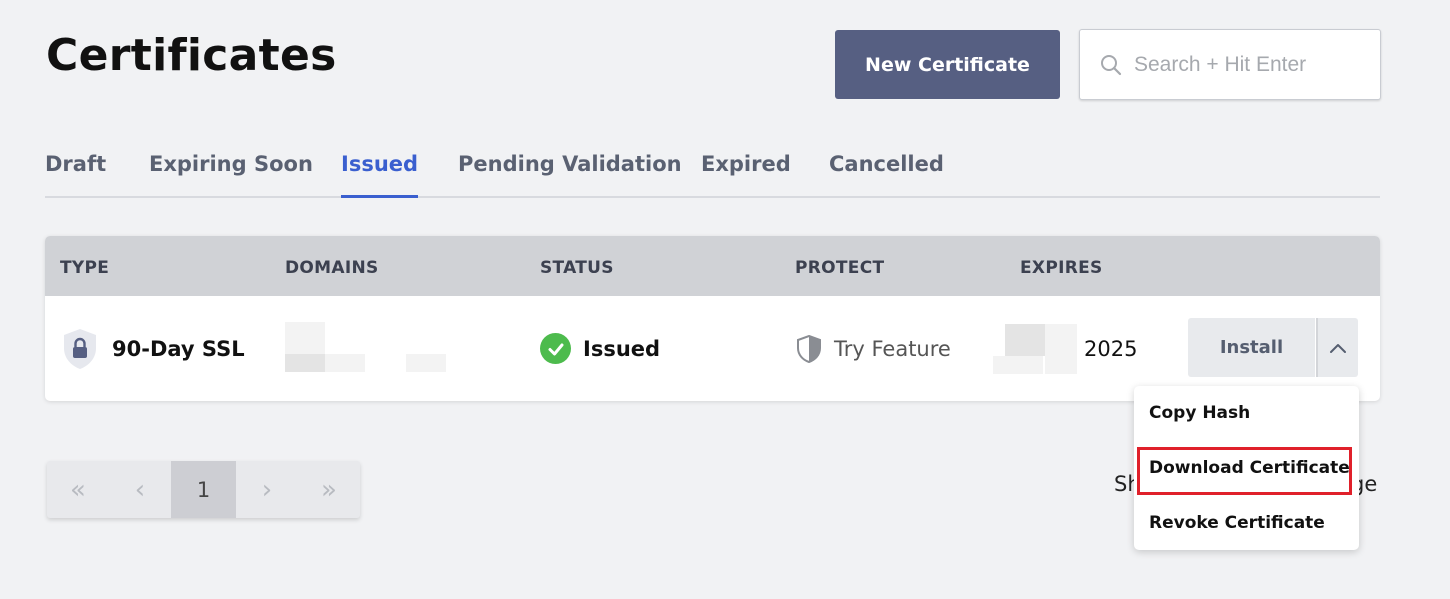  I want to click on check-circle-icon, so click(555, 348).